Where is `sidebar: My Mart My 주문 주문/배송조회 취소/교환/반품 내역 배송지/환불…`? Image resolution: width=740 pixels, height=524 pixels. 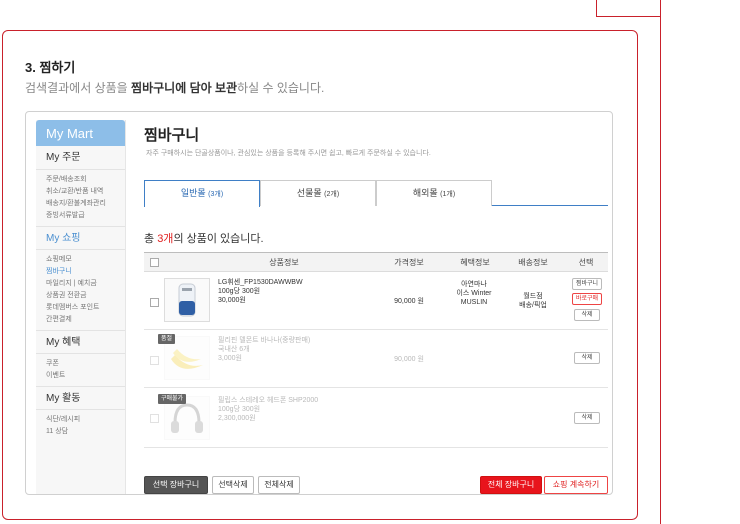
sidebar: My Mart My 주문 주문/배송조회 취소/교환/반품 내역 배송지/환불… is located at coordinates (81, 307).